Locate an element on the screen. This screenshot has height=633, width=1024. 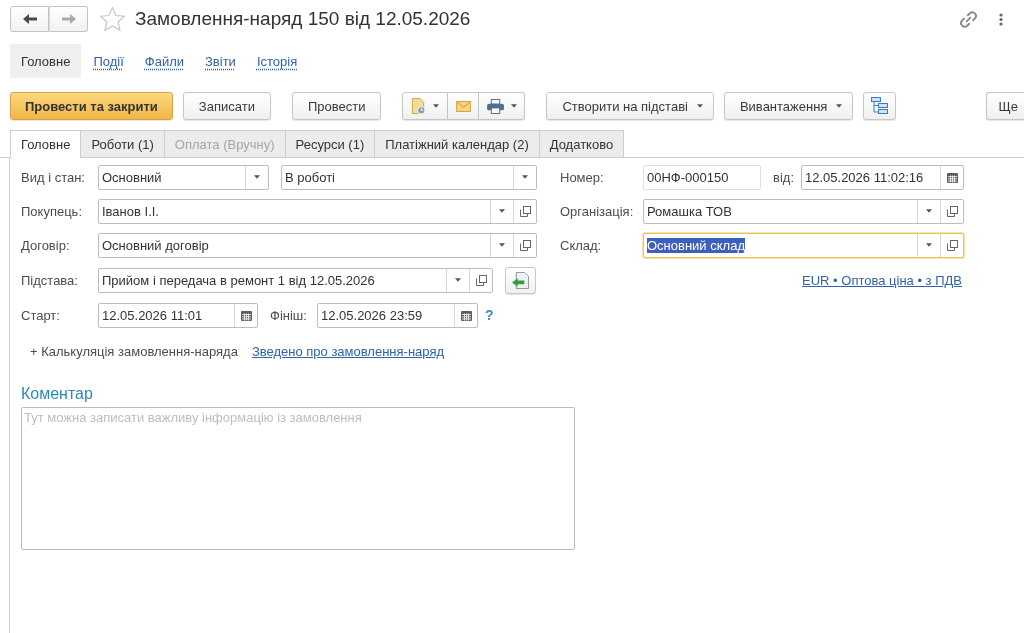
summary-link: Зведено про замовлення-наряд is located at coordinates (348, 351).